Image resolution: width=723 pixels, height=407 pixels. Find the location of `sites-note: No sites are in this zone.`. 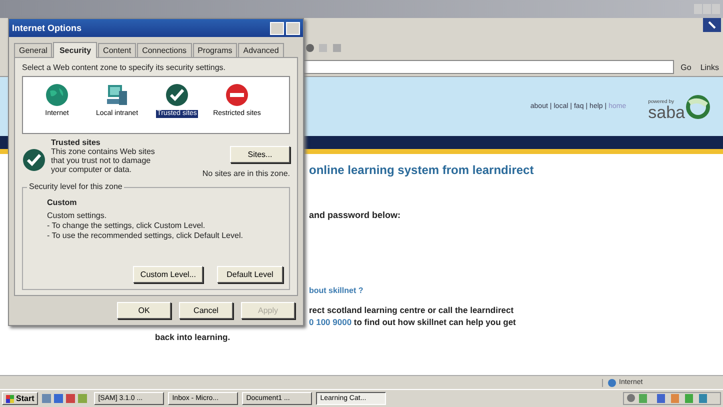

sites-note: No sites are in this zone. is located at coordinates (246, 173).